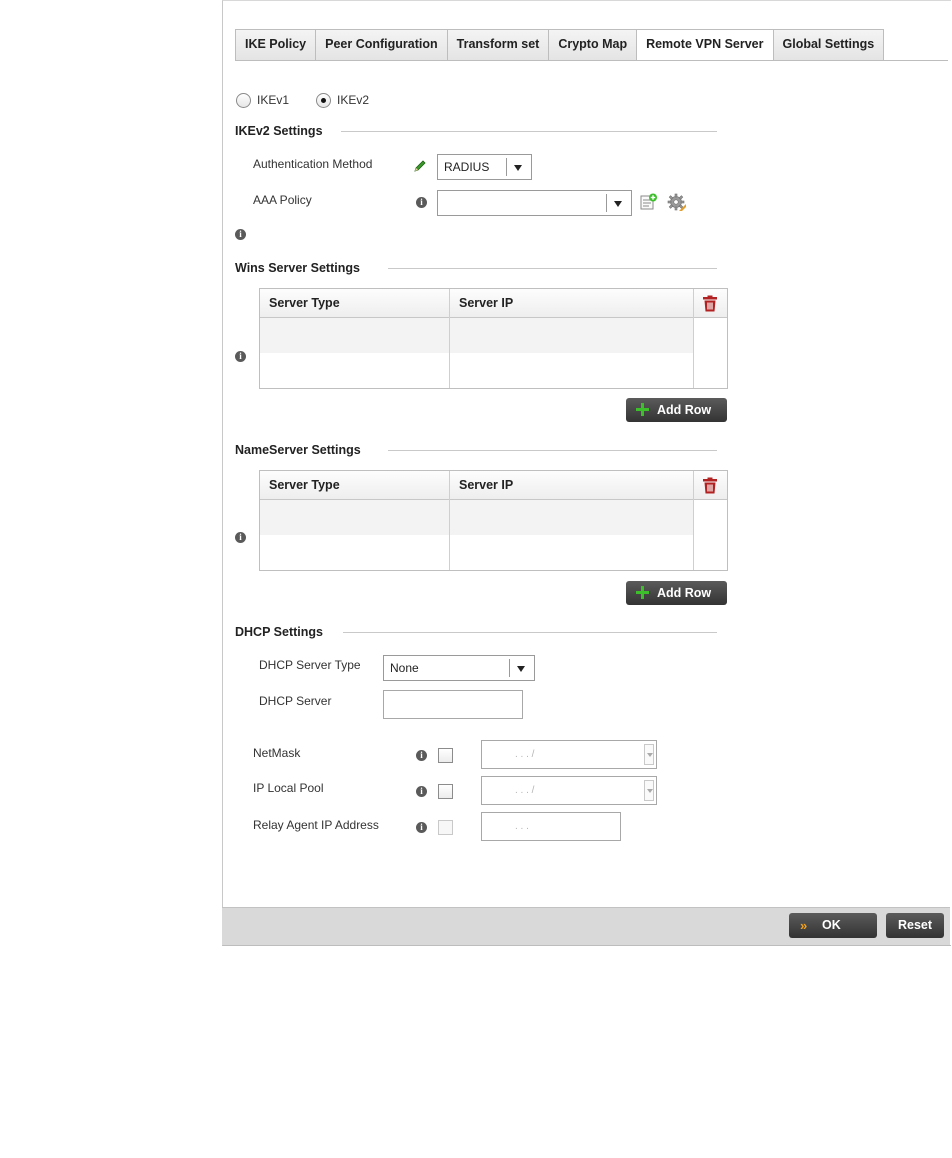 Image resolution: width=952 pixels, height=1158 pixels. What do you see at coordinates (445, 827) in the screenshot?
I see `relay-agent-checkbox` at bounding box center [445, 827].